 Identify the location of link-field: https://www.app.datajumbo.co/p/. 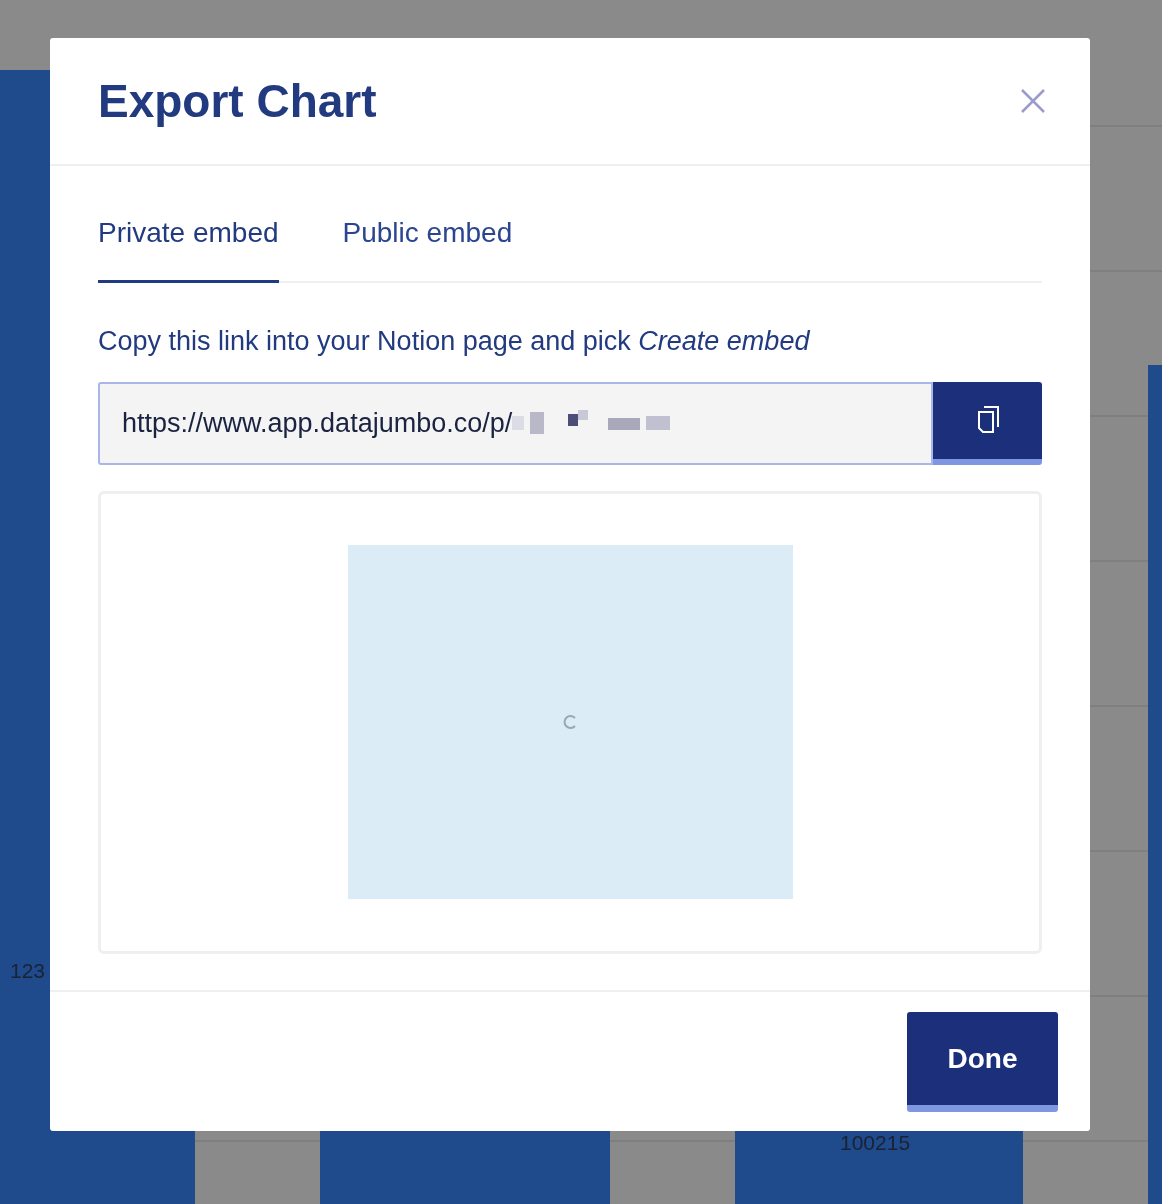
(515, 423).